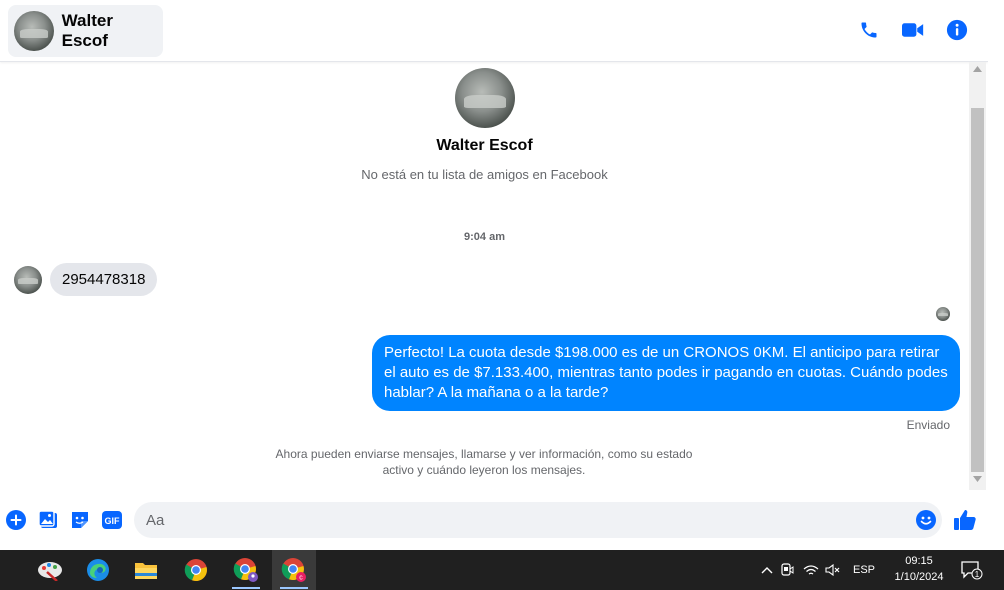 Image resolution: width=1004 pixels, height=590 pixels. I want to click on chat-scrollbar, so click(977, 276).